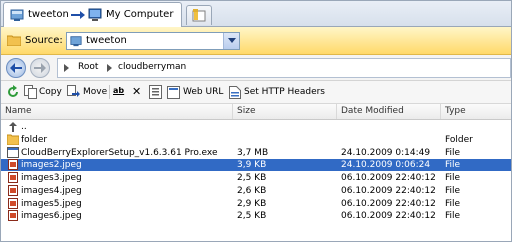 This screenshot has height=242, width=512. I want to click on file-size: 2,6 KB, so click(252, 190).